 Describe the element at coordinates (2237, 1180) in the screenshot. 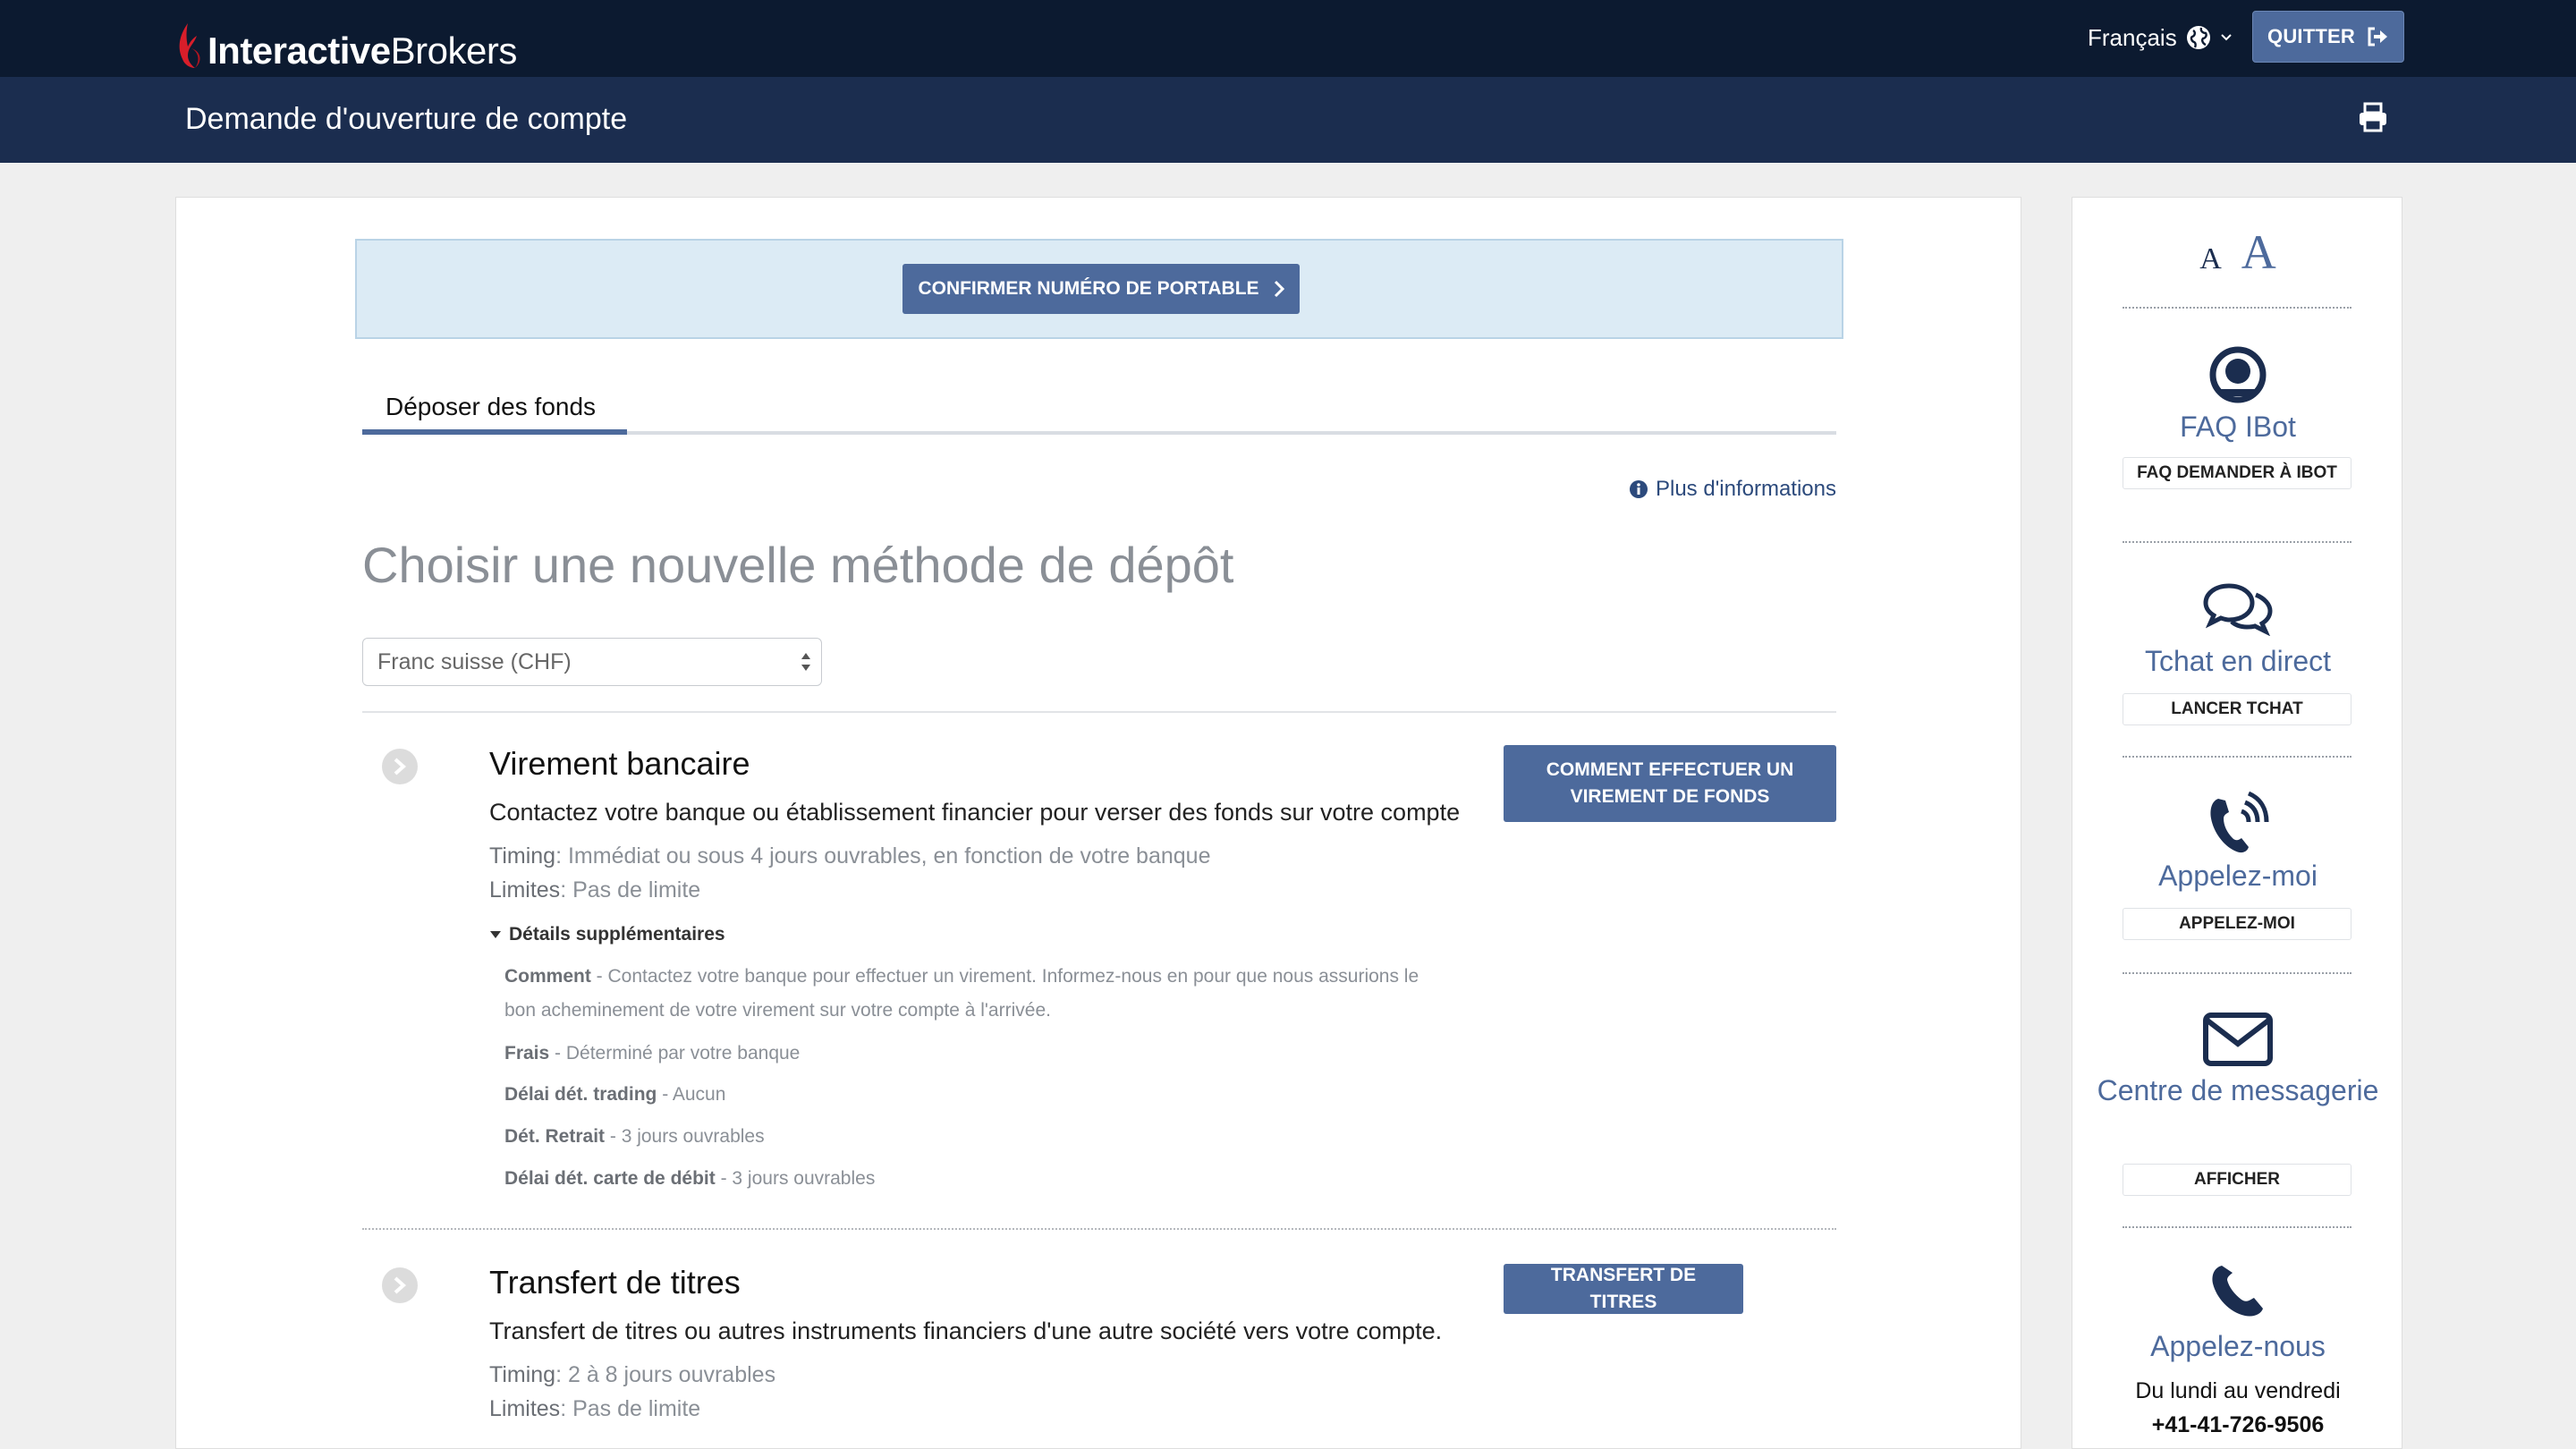

I see `message-center-button: AFFICHER` at that location.